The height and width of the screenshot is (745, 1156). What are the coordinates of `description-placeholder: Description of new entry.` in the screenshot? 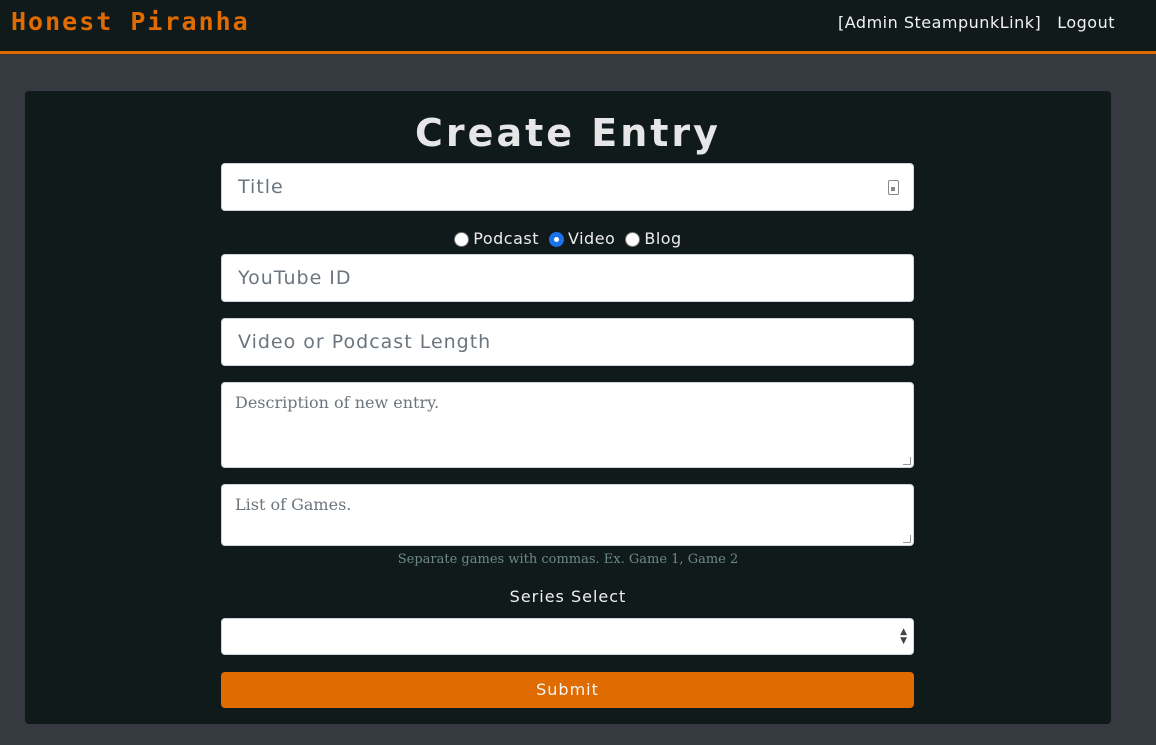 It's located at (337, 402).